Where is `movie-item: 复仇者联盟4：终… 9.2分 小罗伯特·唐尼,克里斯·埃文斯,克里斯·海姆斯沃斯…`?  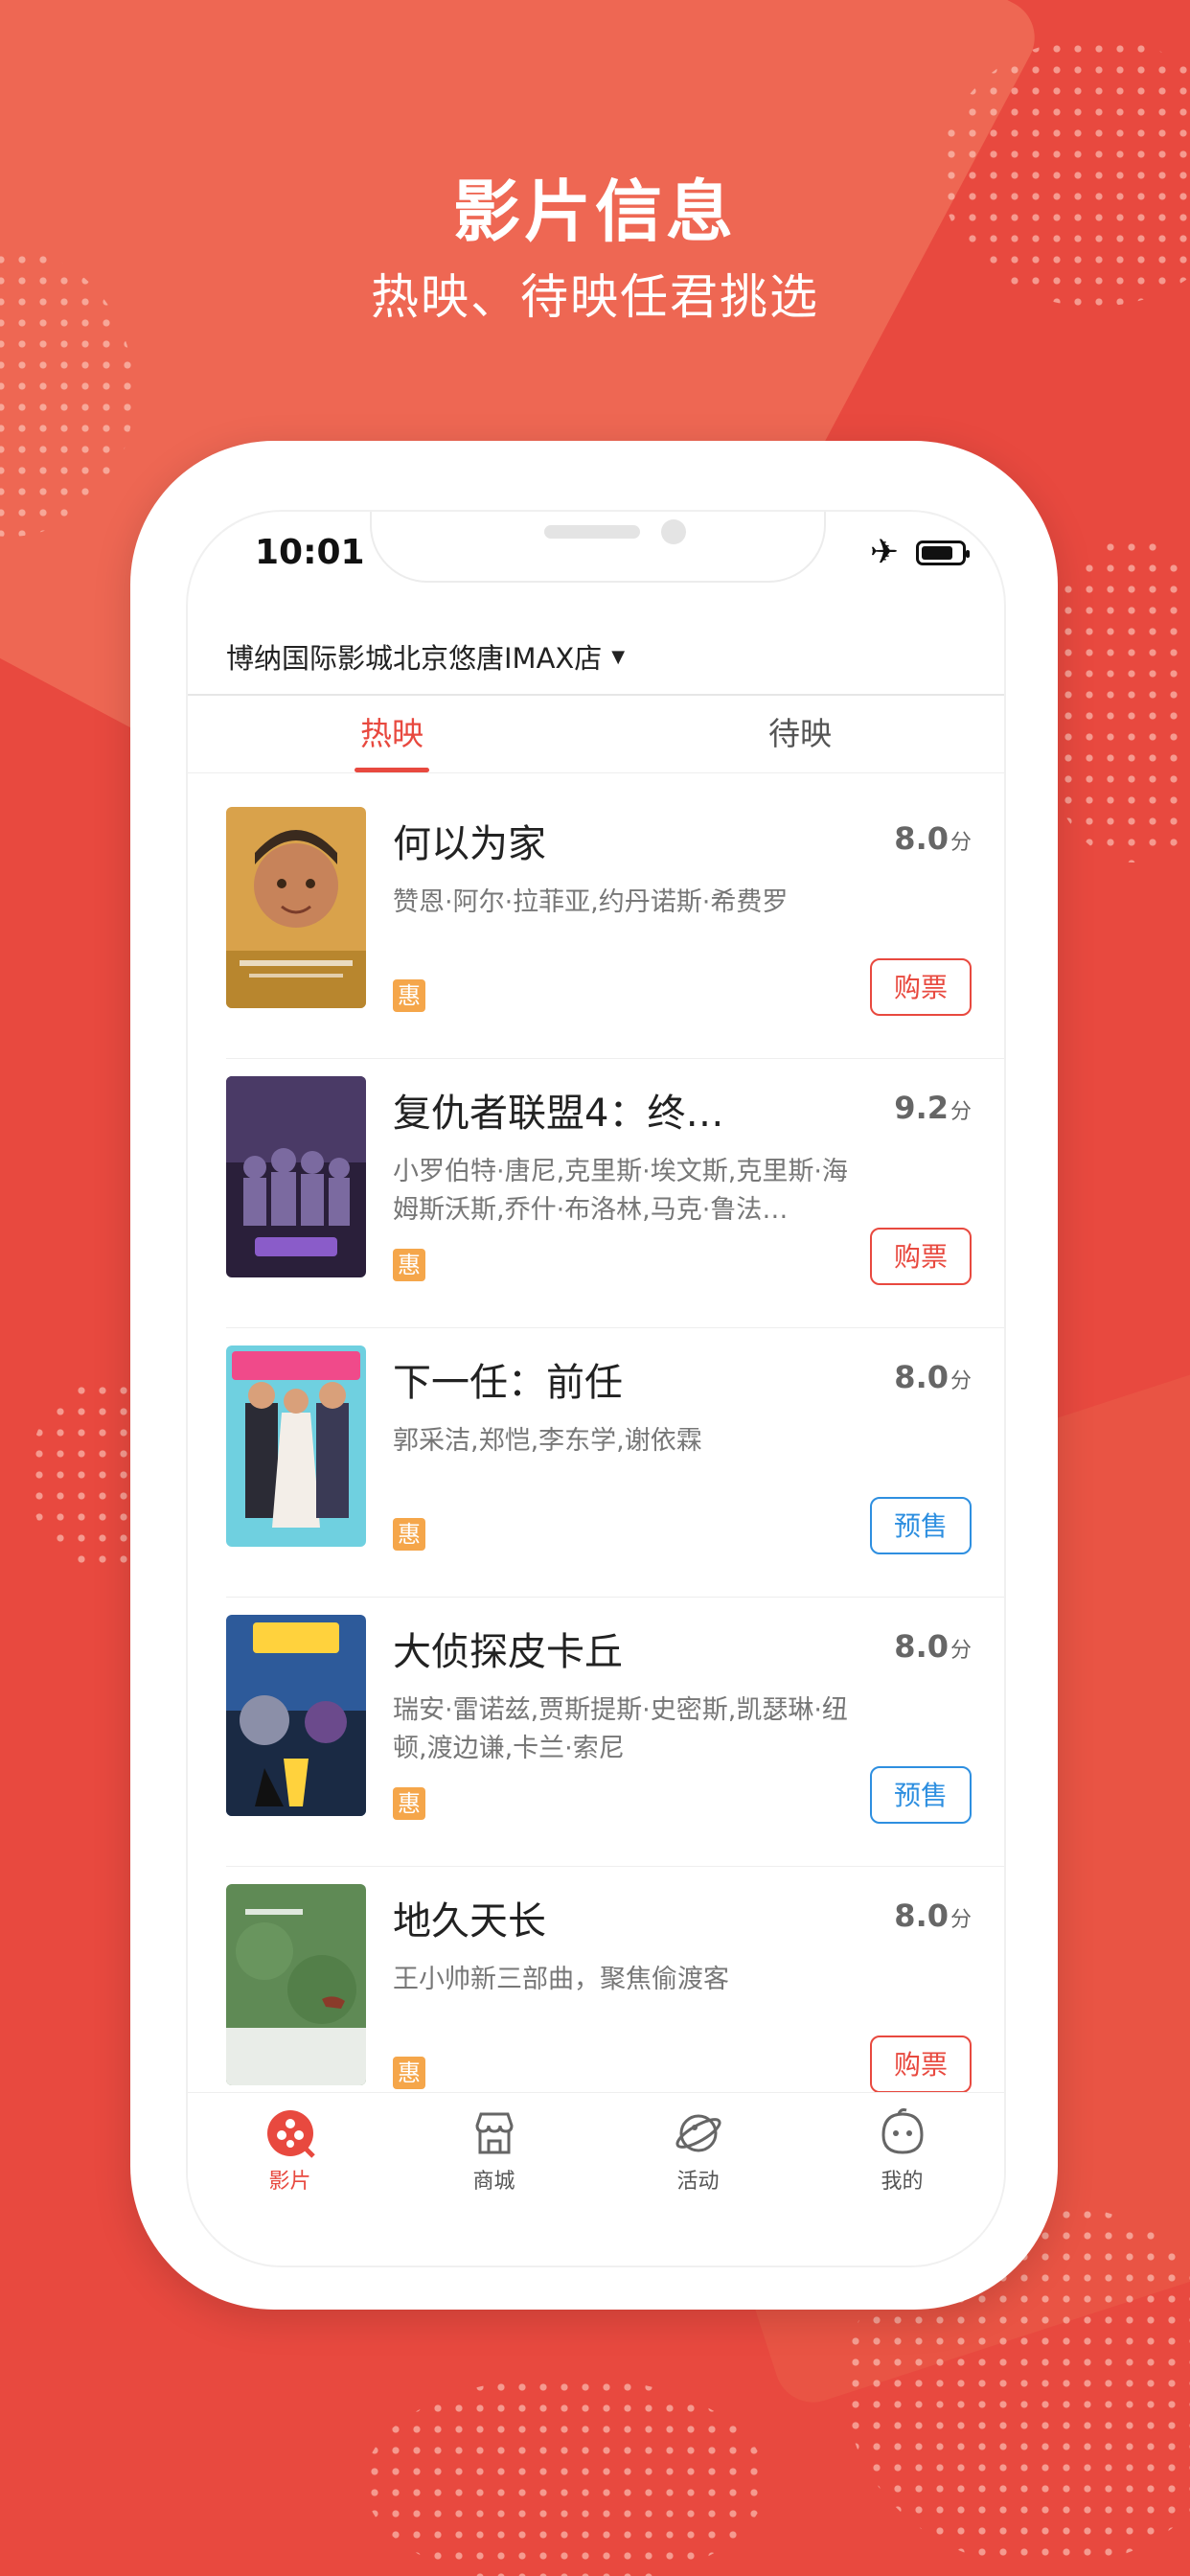
movie-item: 复仇者联盟4：终… 9.2分 小罗伯特·唐尼,克里斯·埃文斯,克里斯·海姆斯沃斯… is located at coordinates (615, 1193).